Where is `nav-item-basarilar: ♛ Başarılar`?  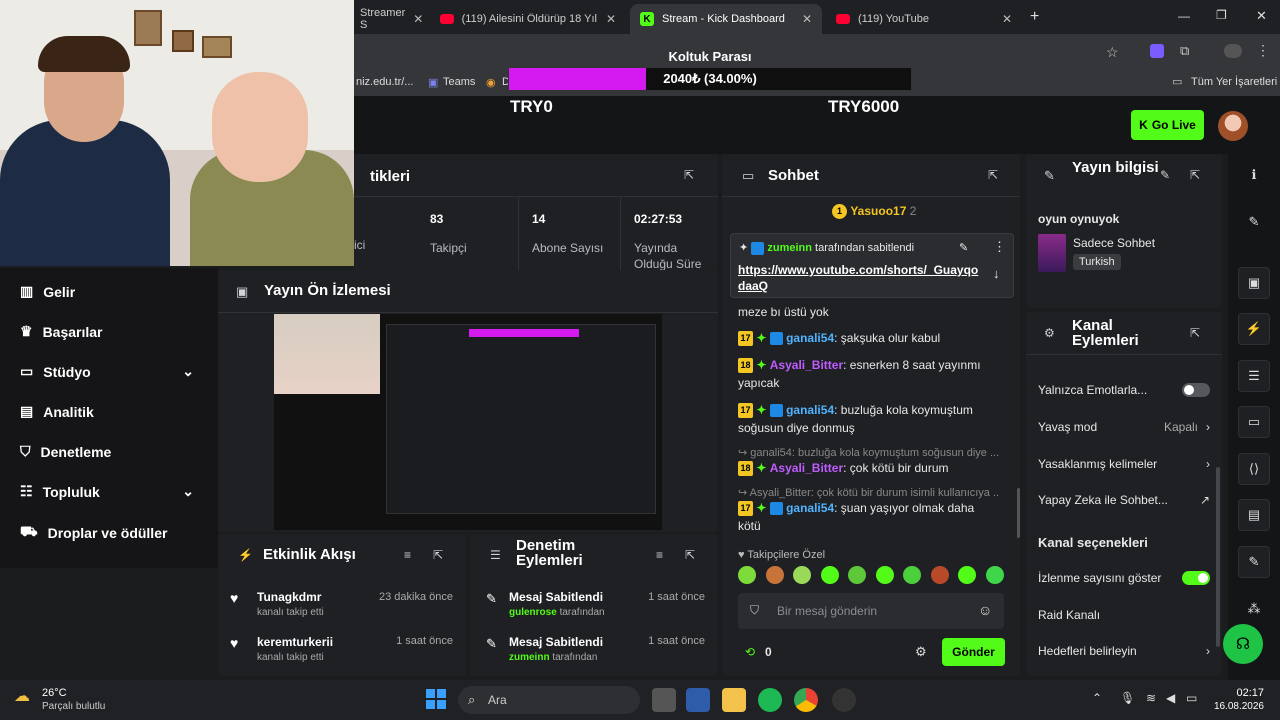
nav-item-basarilar: ♛ Başarılar is located at coordinates (61, 331).